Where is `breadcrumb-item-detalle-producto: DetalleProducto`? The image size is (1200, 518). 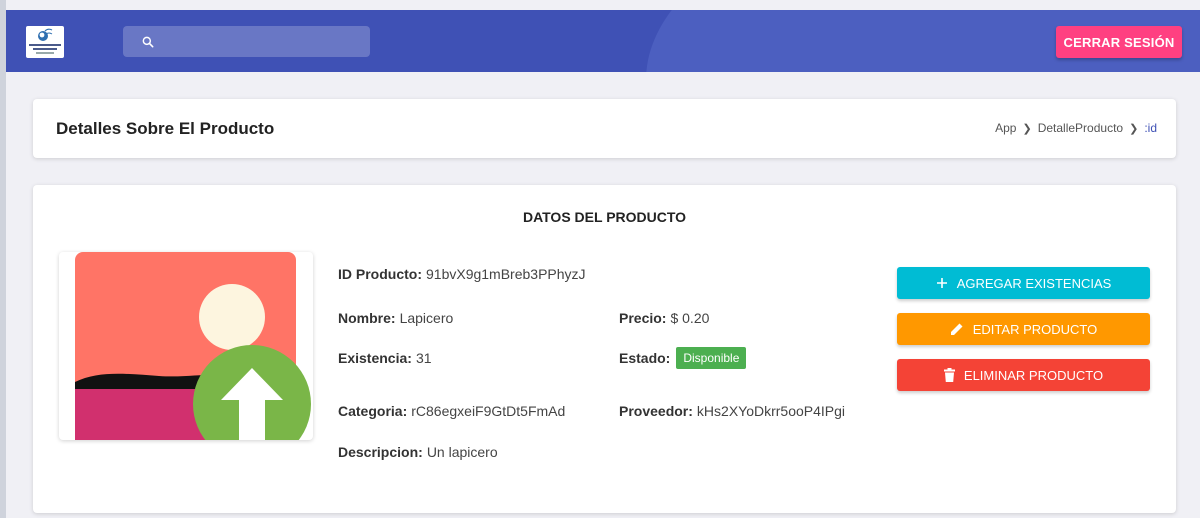
breadcrumb-item-detalle-producto: DetalleProducto is located at coordinates (1080, 128).